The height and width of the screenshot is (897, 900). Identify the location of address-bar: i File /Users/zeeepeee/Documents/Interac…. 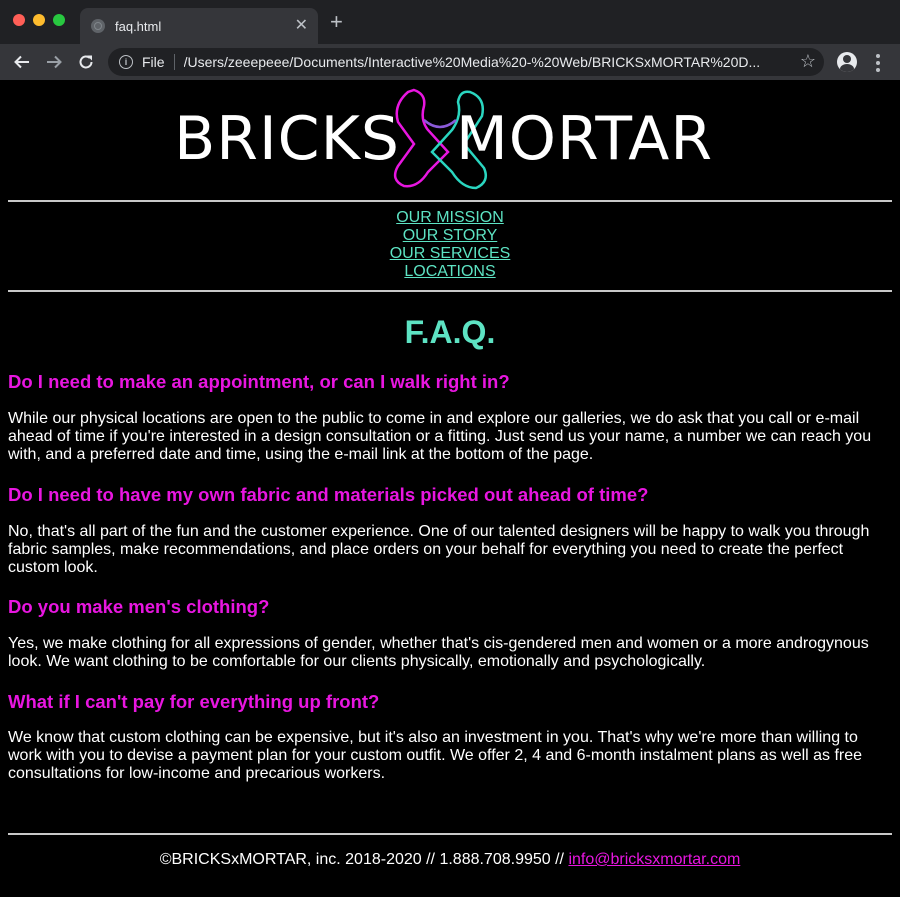
(466, 62).